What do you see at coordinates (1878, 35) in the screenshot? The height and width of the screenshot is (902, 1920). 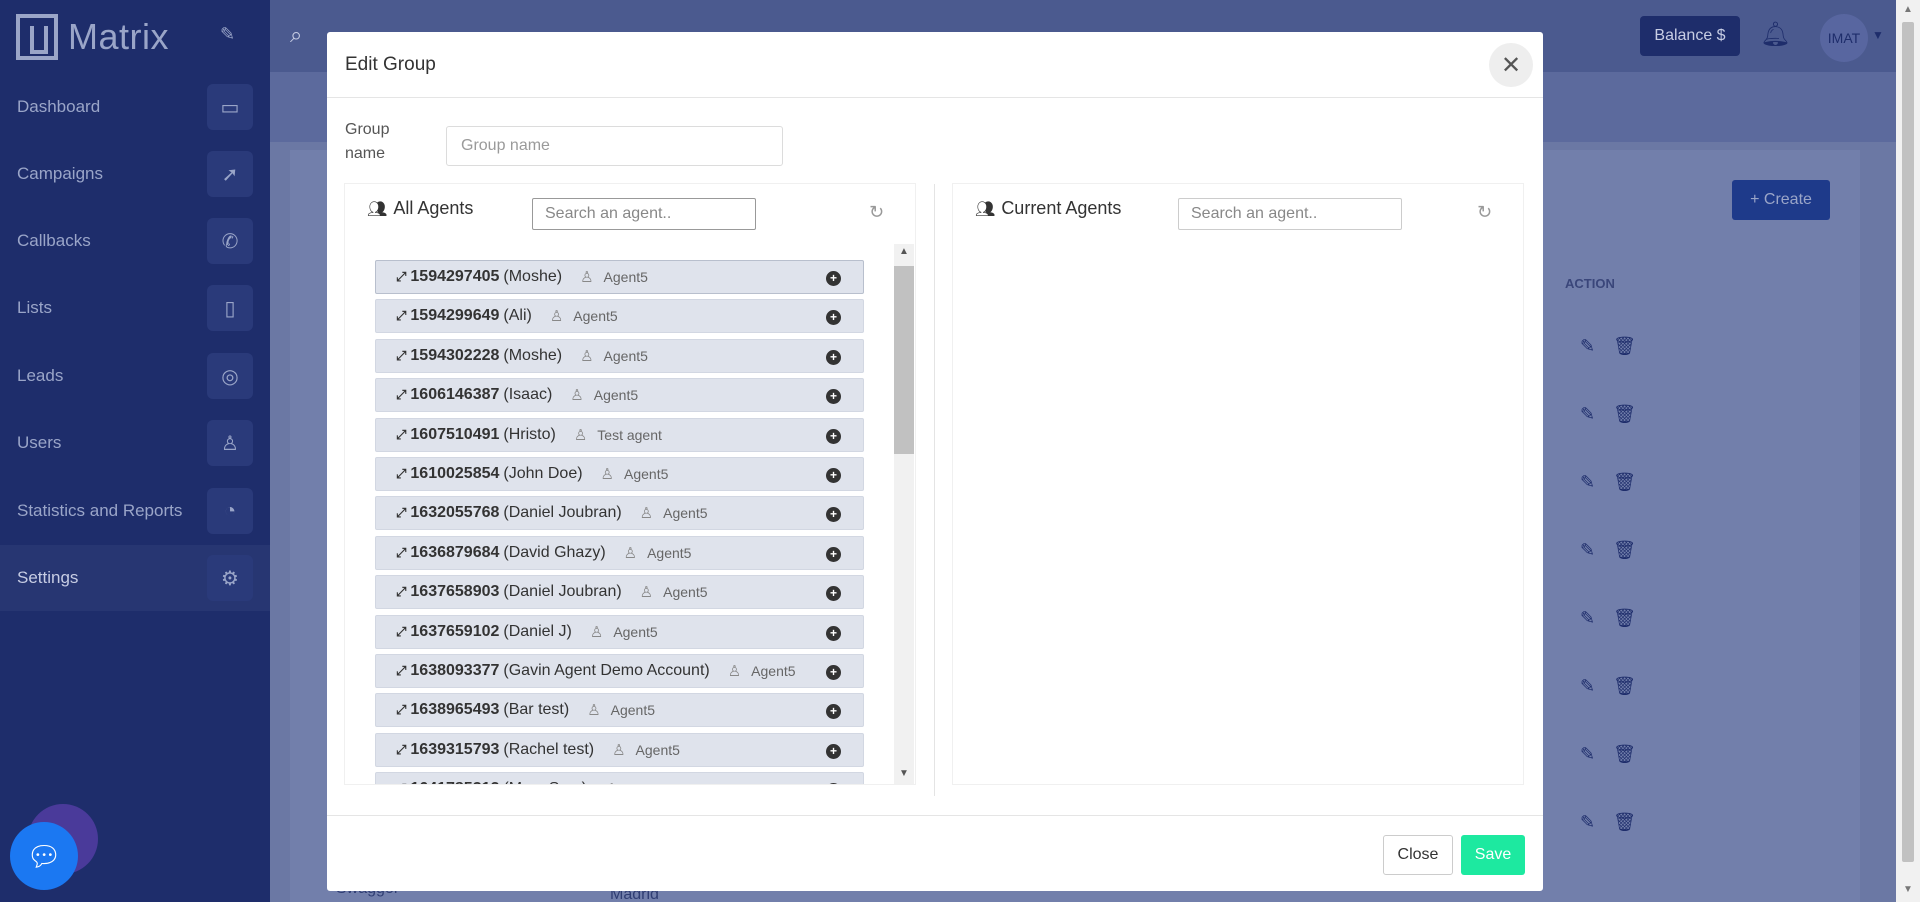 I see `chevron-down-icon: ▼` at bounding box center [1878, 35].